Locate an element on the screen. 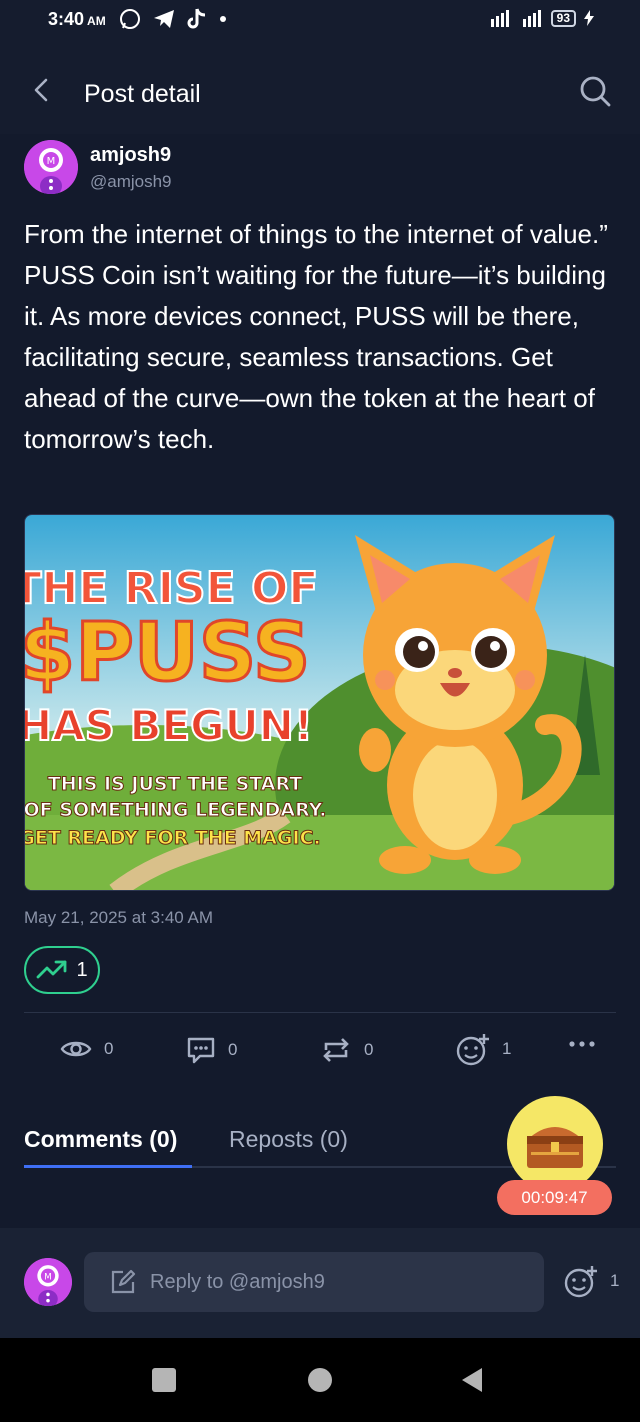 The image size is (640, 1422). treasure-chest-icon is located at coordinates (555, 1147).